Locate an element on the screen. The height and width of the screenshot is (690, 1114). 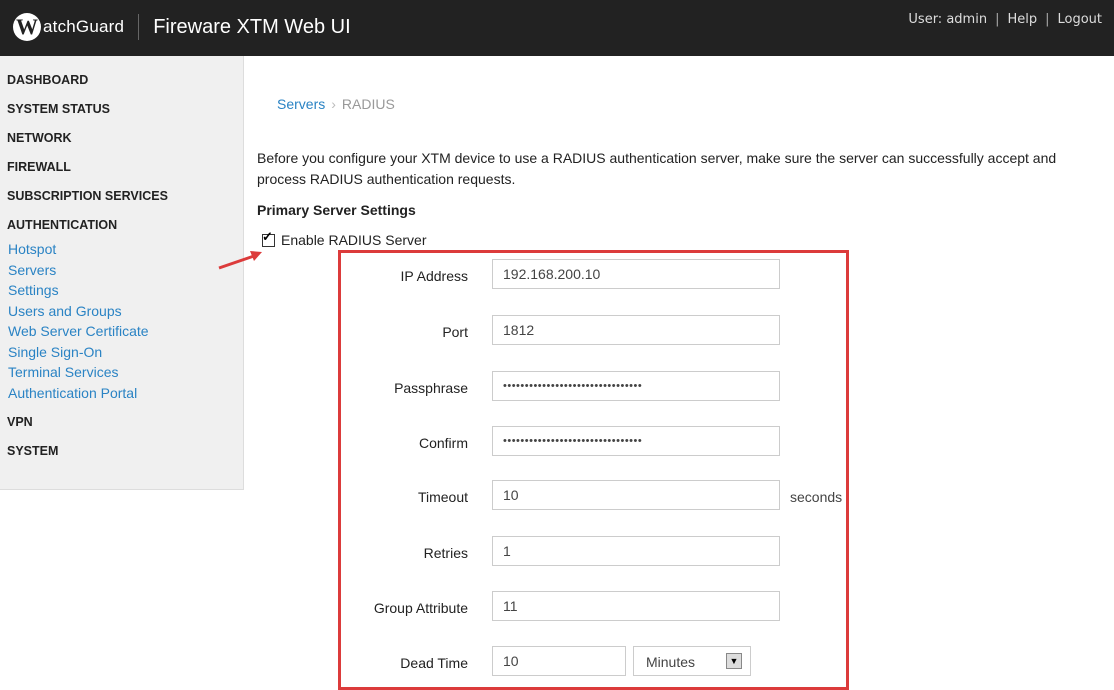
watchguard-logo: W atchGuard Fireware XTM Web UI is located at coordinates (182, 27).